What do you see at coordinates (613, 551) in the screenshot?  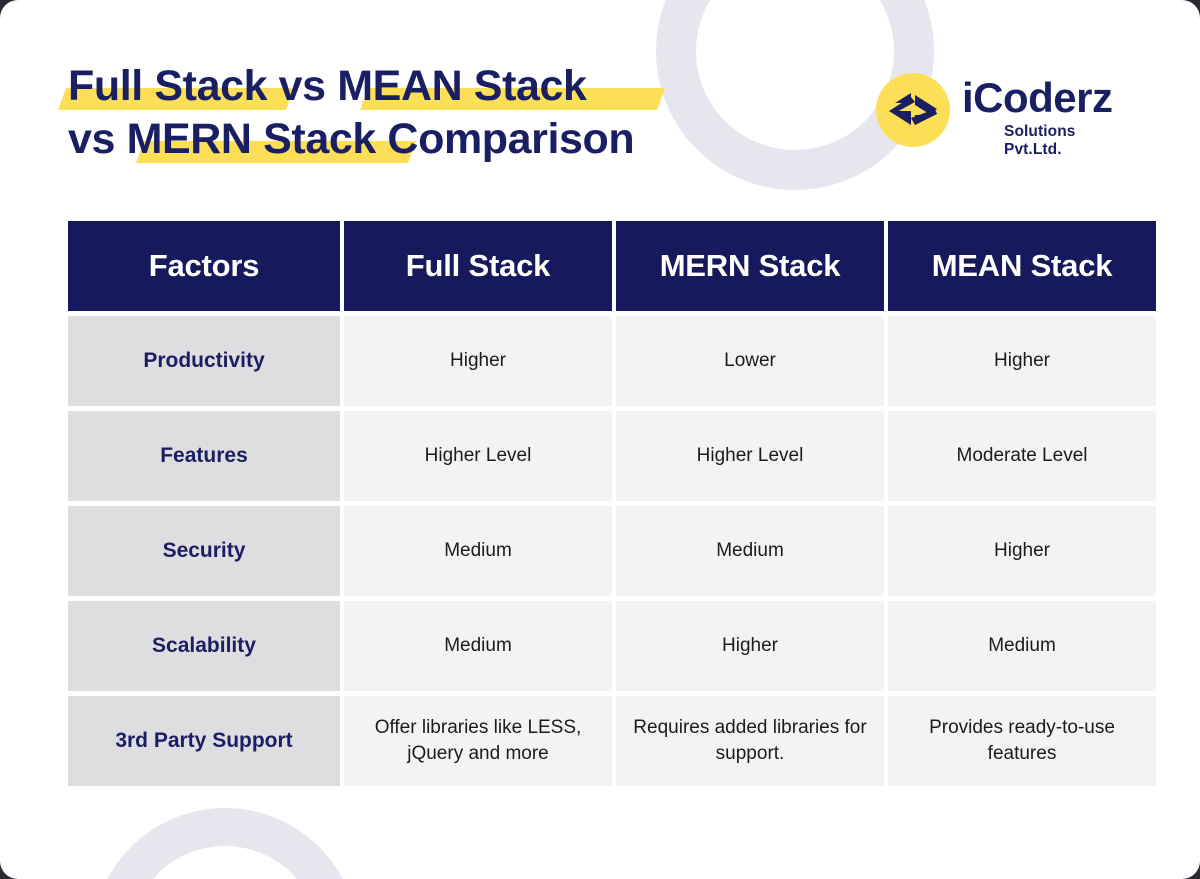 I see `table-row: Security Medium Medium Higher` at bounding box center [613, 551].